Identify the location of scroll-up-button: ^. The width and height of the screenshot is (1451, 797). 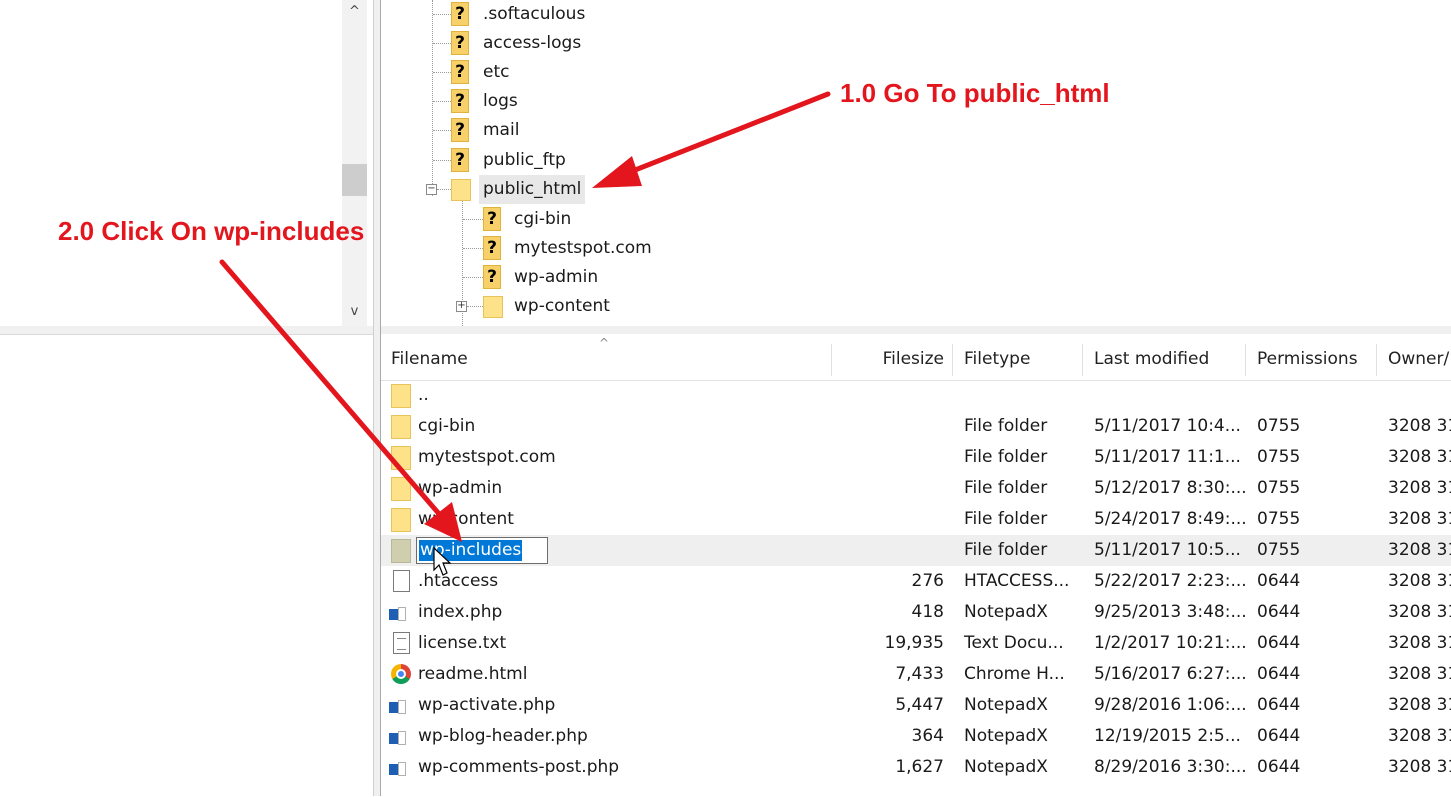
(354, 12).